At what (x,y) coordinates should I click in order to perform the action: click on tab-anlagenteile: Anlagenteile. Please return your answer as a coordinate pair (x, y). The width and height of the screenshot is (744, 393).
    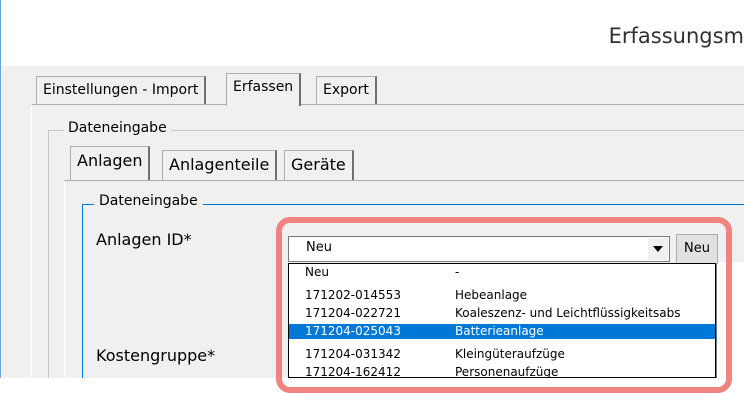
    Looking at the image, I should click on (220, 165).